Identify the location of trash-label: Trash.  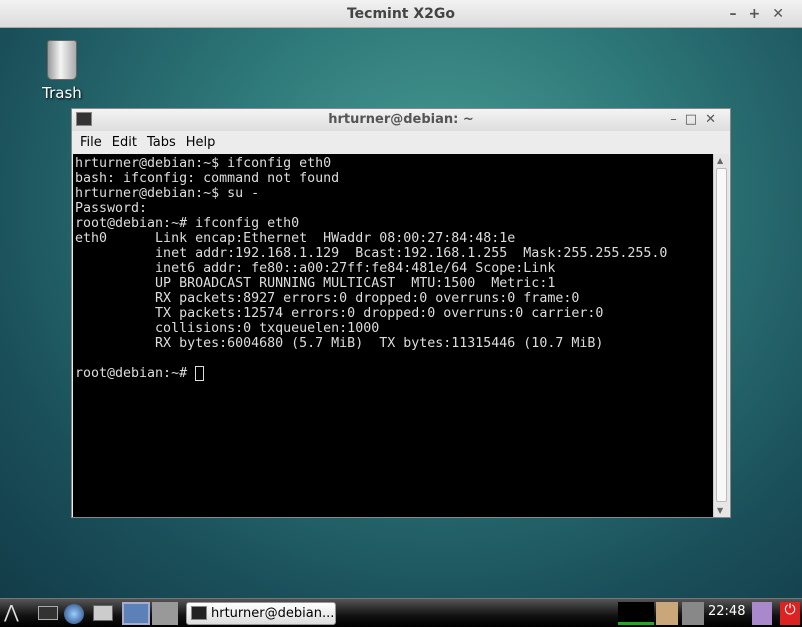
(62, 93).